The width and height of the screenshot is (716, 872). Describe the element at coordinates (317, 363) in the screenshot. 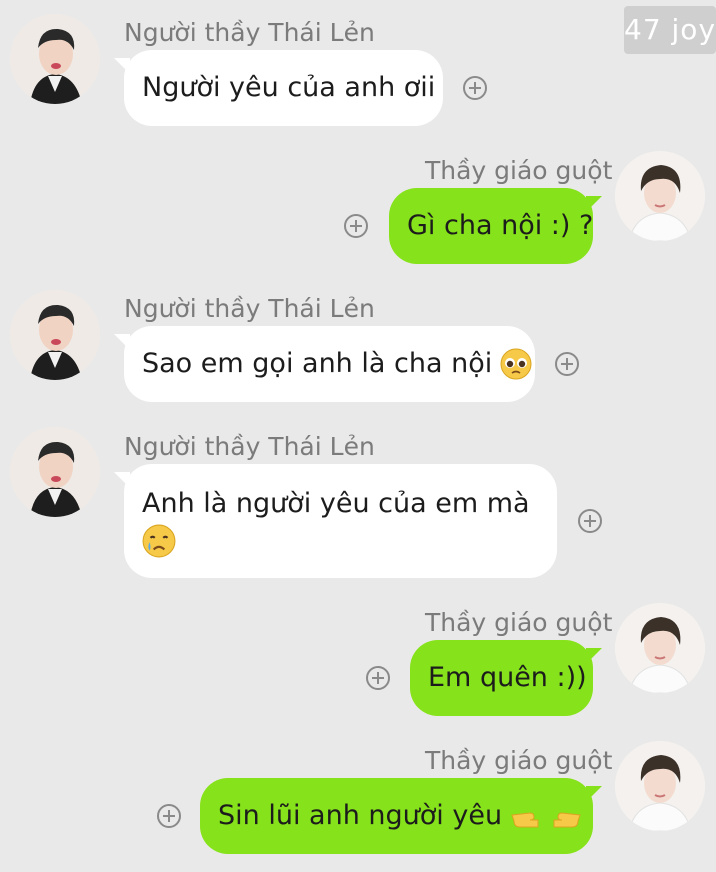

I see `message-text: Sao em gọi anh là cha nội` at that location.